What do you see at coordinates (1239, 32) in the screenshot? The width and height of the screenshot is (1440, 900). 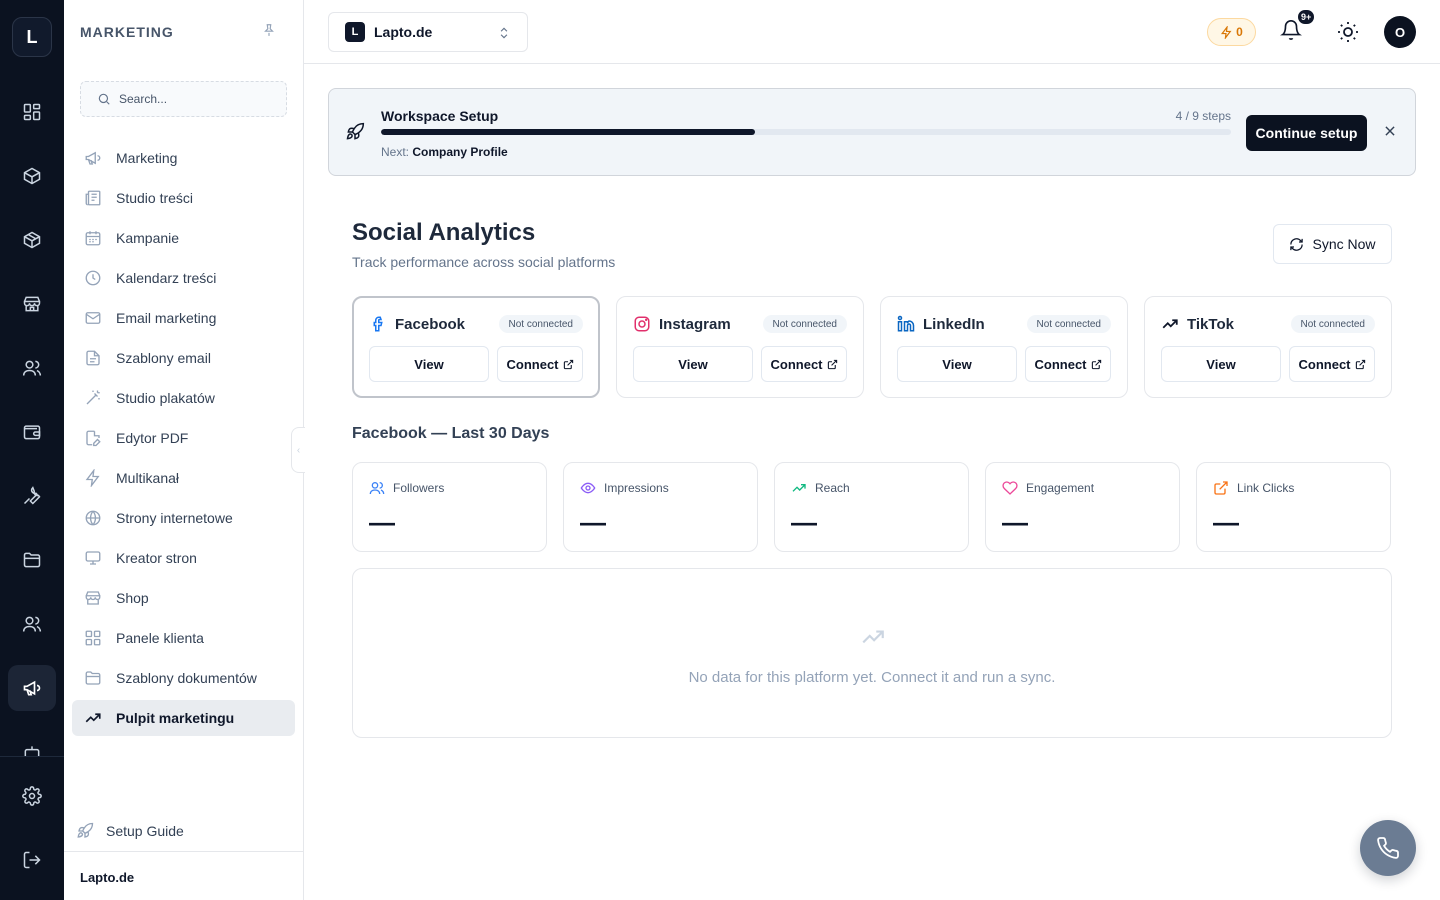 I see `credits-count: 0` at bounding box center [1239, 32].